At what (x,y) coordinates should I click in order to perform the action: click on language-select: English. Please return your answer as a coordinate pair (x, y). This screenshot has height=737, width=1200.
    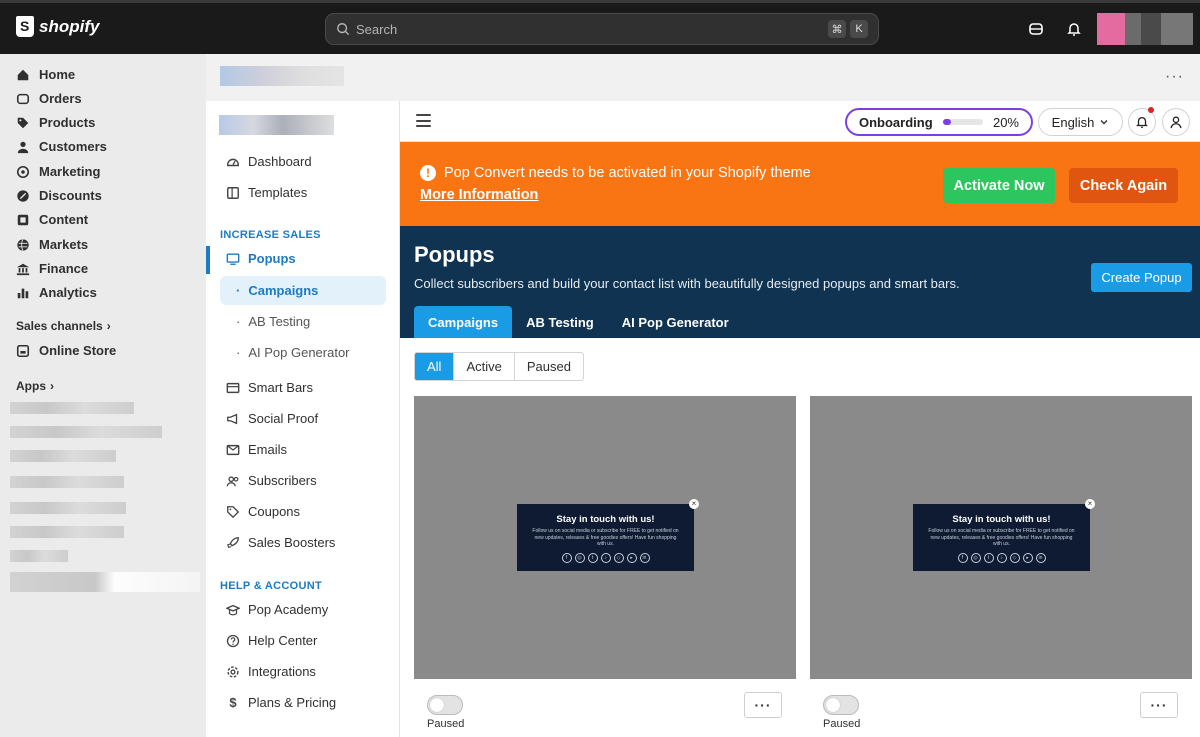
    Looking at the image, I should click on (1080, 122).